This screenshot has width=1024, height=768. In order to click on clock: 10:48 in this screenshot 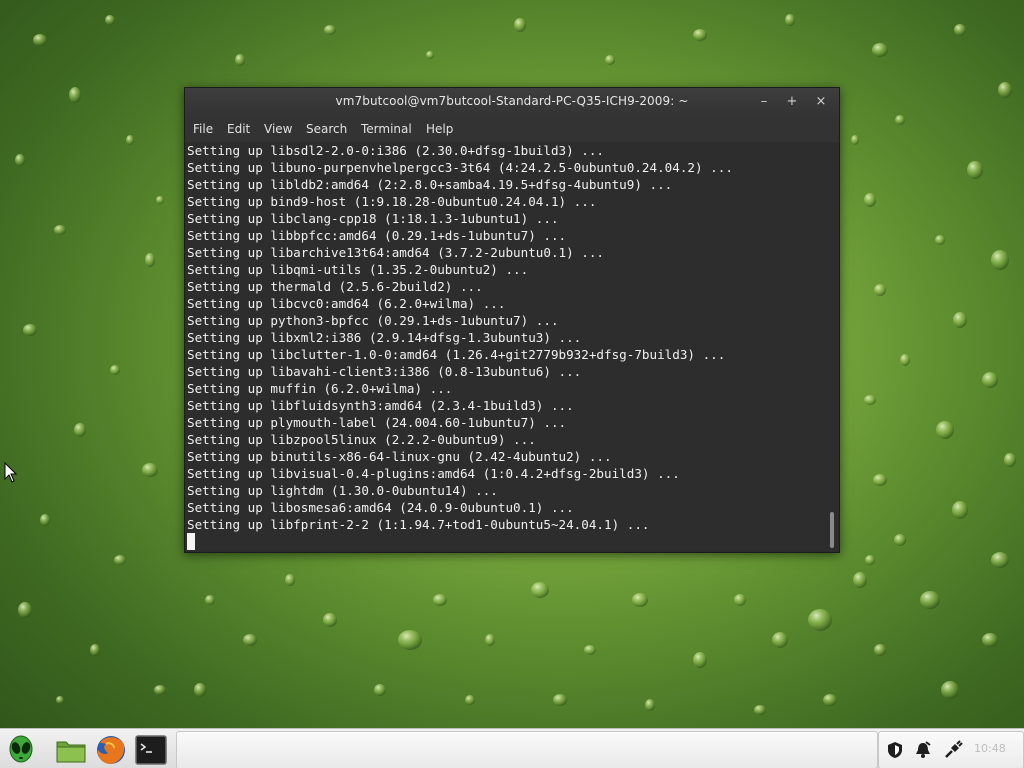, I will do `click(990, 748)`.